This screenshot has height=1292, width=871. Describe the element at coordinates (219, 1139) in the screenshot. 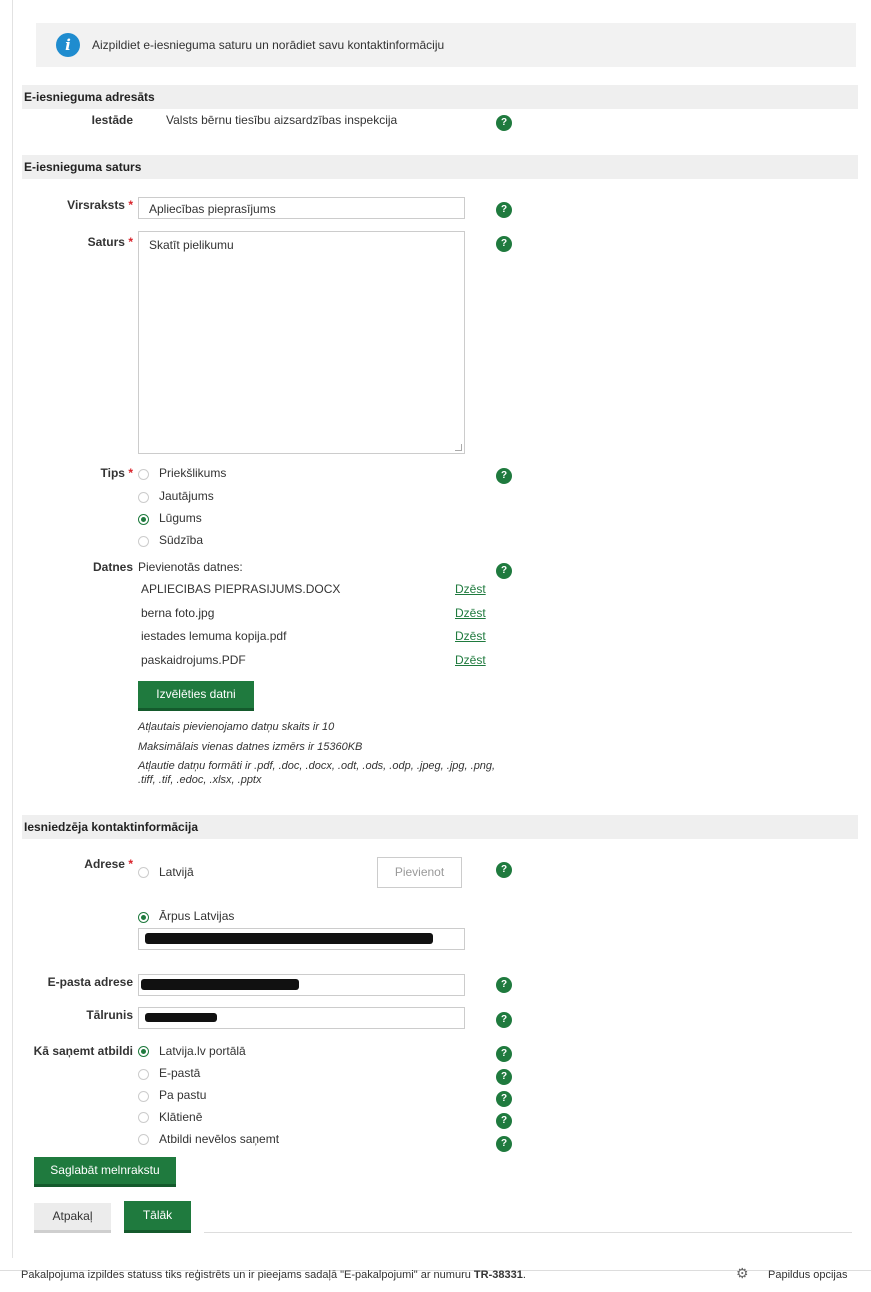

I see `reply-option-label: Atbildi nevēlos saņemt` at that location.